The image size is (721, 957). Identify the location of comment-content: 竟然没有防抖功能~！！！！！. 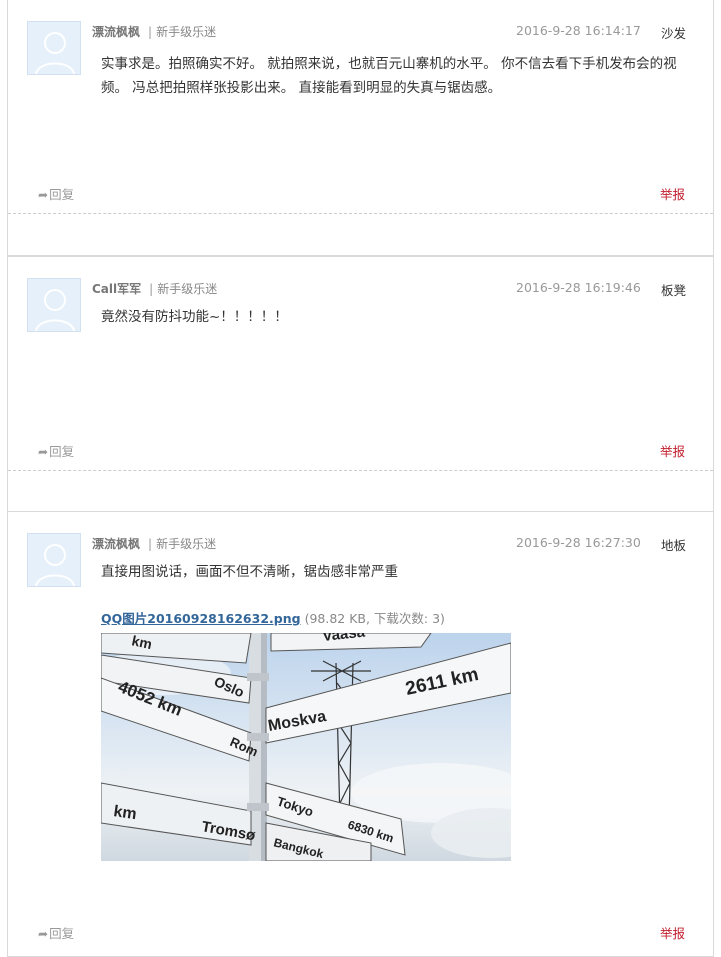
(194, 317).